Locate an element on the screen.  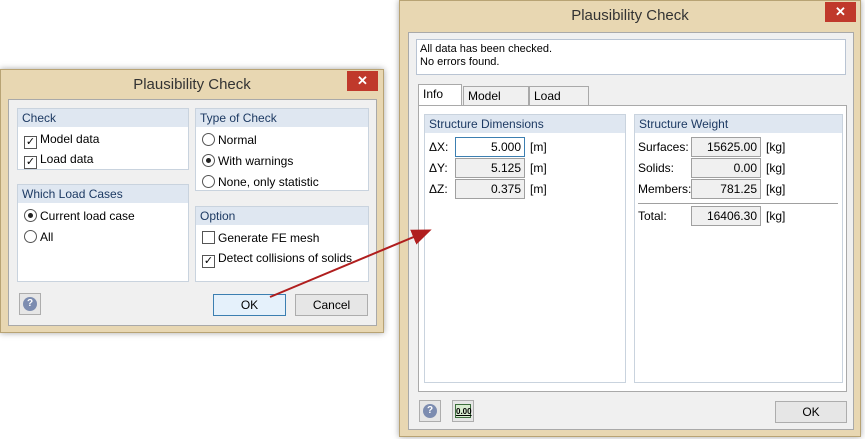
annotation-arrow is located at coordinates (350, 263).